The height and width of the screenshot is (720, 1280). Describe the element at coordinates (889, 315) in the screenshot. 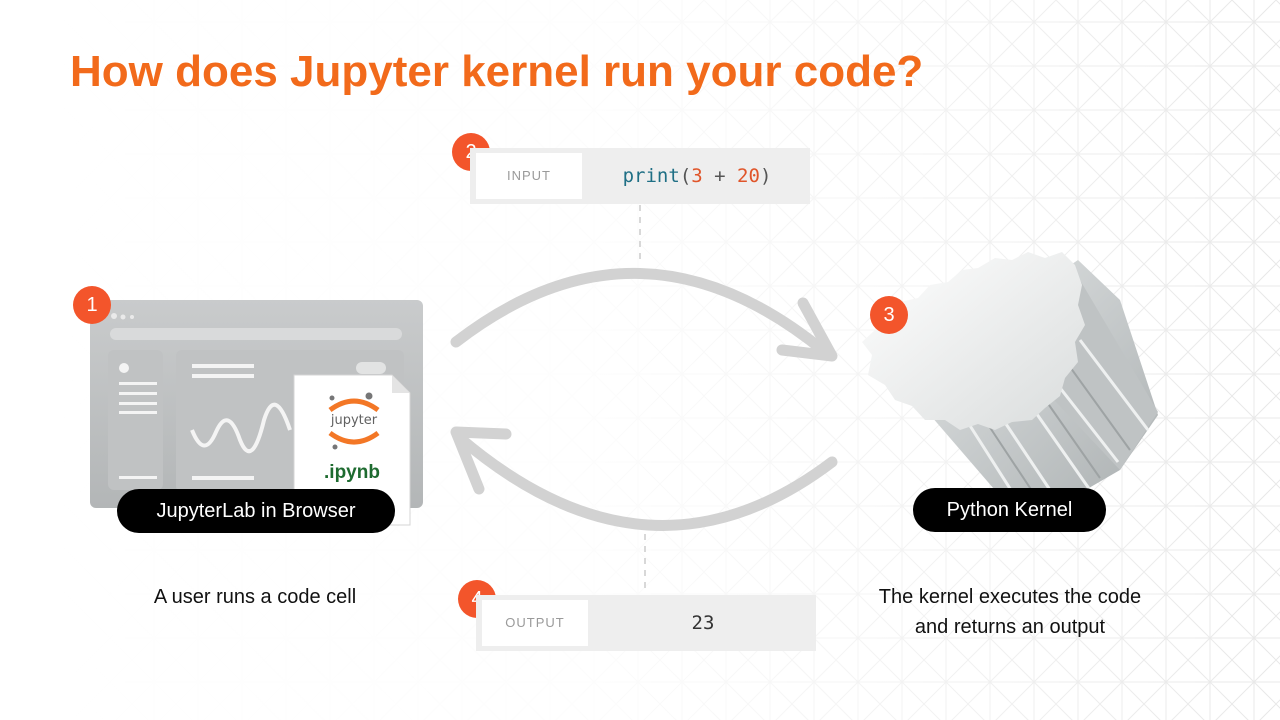

I see `step-3-badge: 3` at that location.